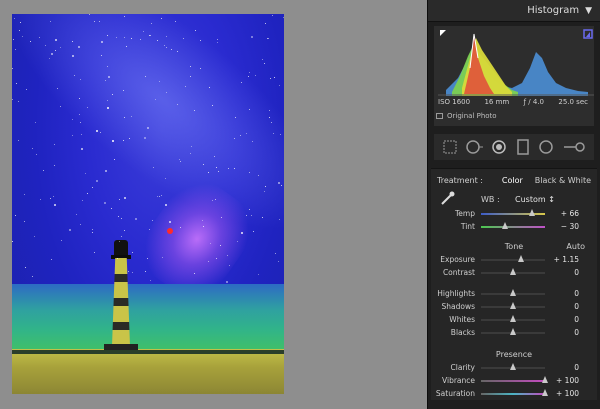  I want to click on aperture: ƒ / 4.0, so click(533, 102).